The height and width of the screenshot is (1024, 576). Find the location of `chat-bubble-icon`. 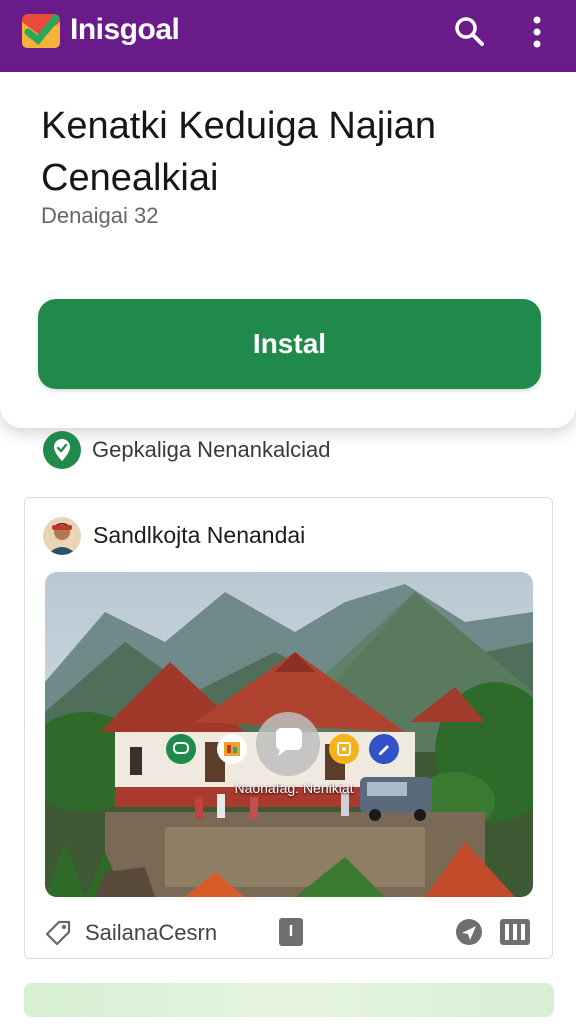

chat-bubble-icon is located at coordinates (181, 749).